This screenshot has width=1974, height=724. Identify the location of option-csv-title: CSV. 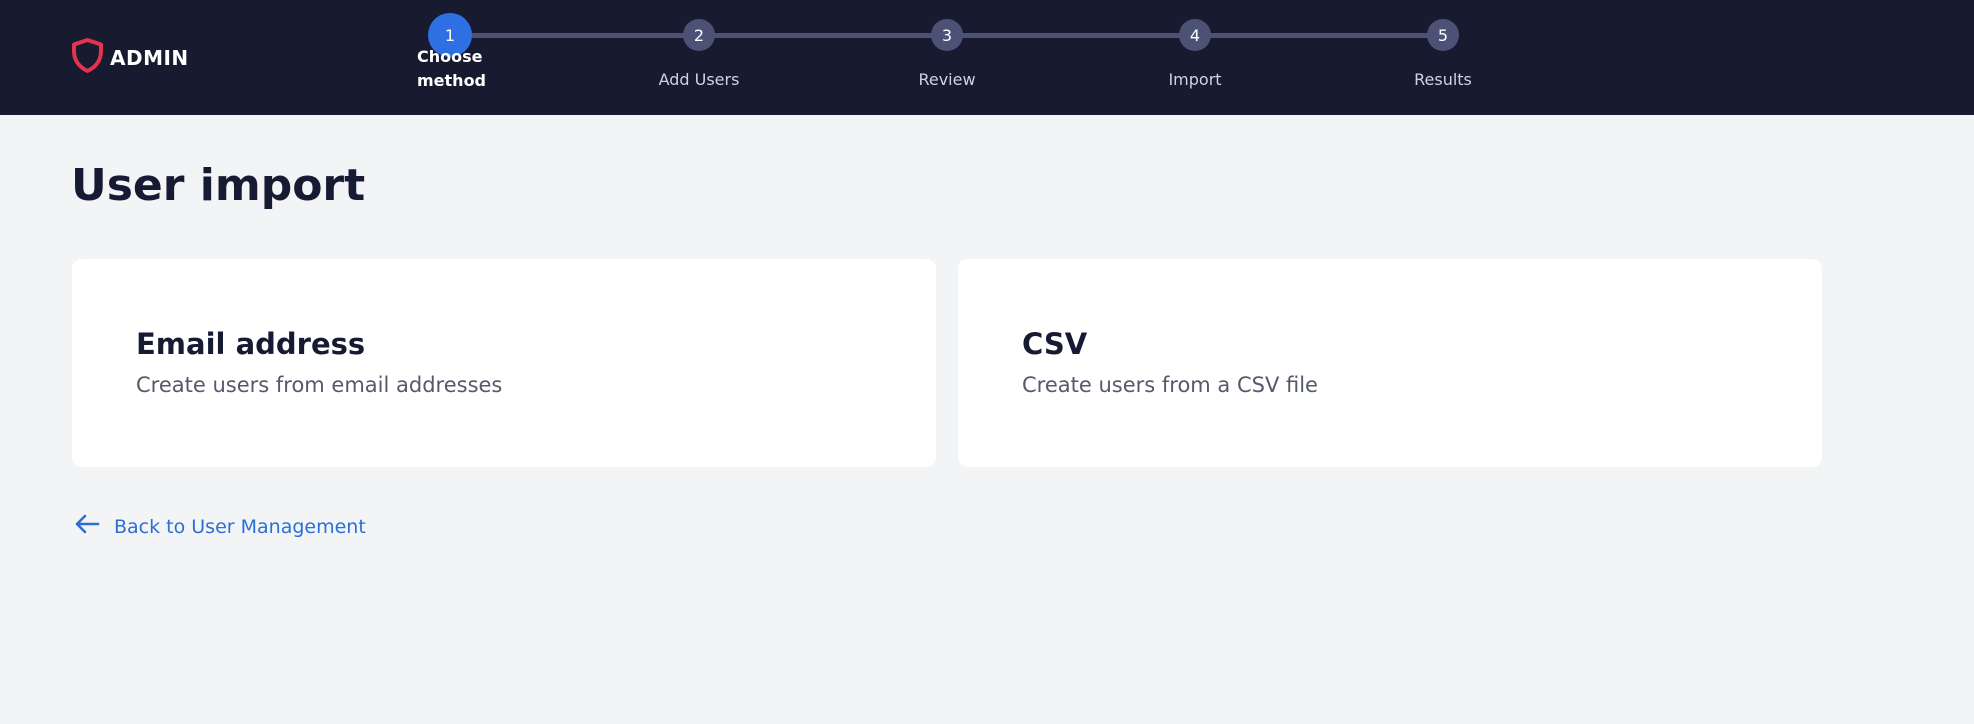
(1055, 344).